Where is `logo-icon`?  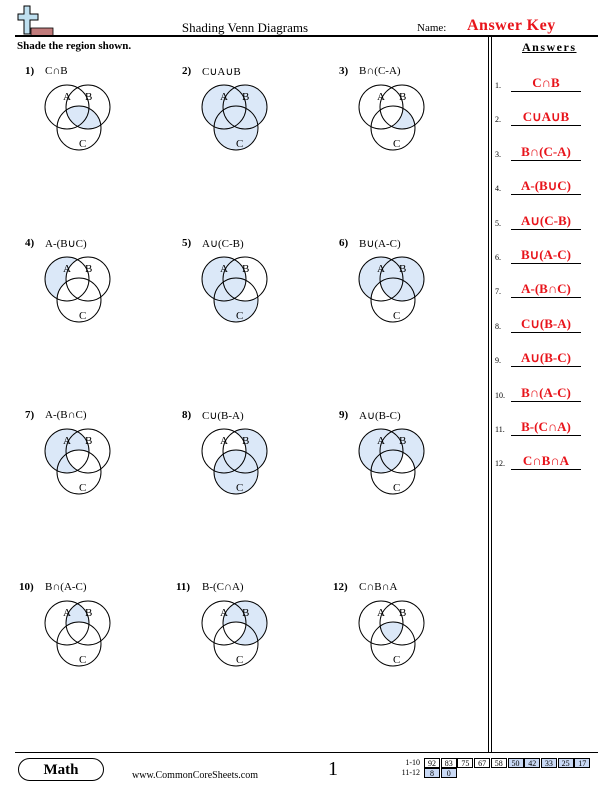 logo-icon is located at coordinates (35, 21).